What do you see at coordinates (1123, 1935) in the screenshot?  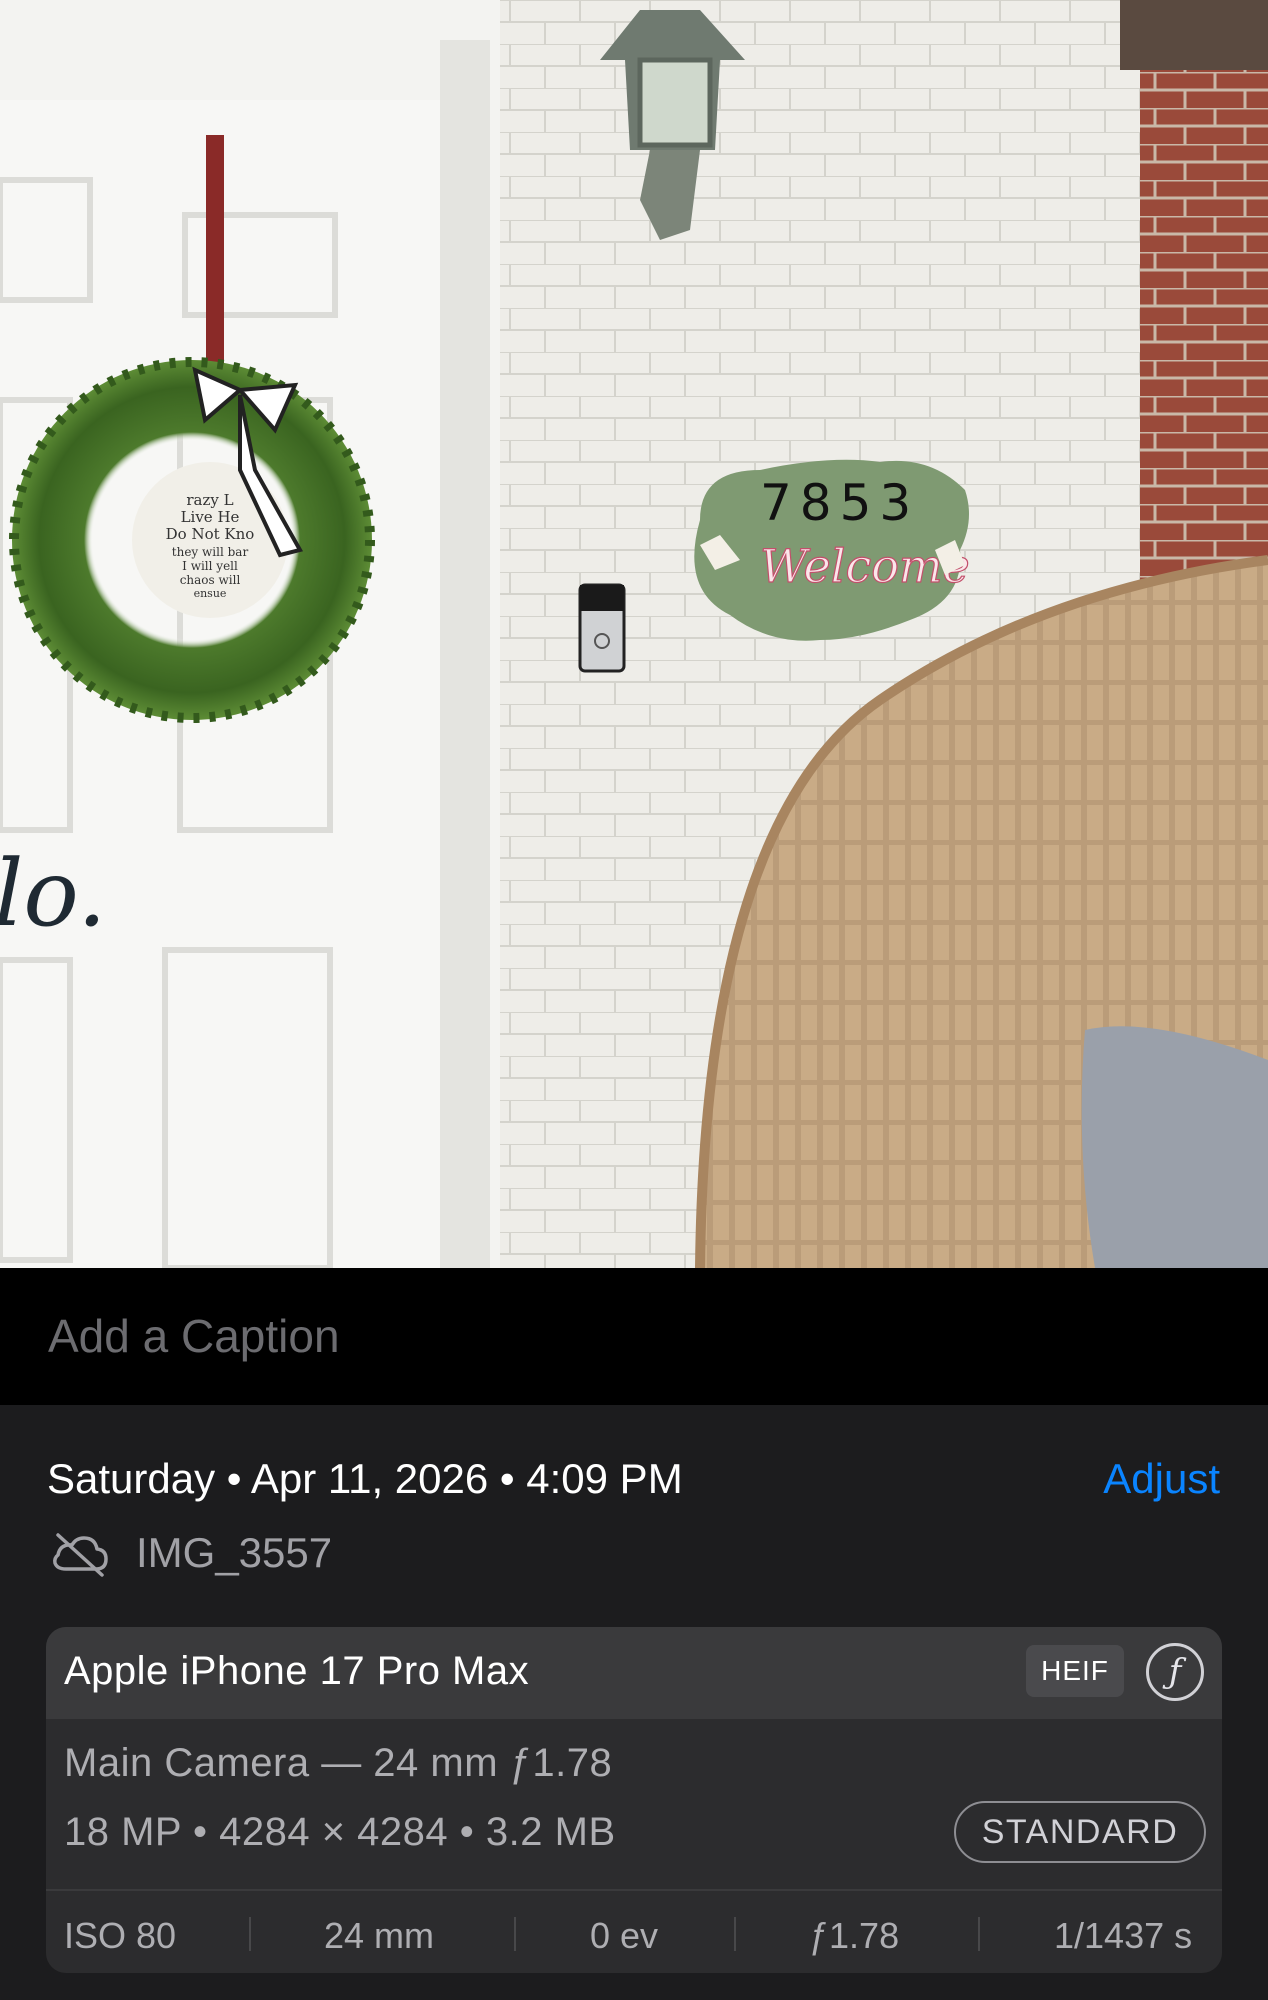 I see `exif-shutter-speed: 1/1437 s` at bounding box center [1123, 1935].